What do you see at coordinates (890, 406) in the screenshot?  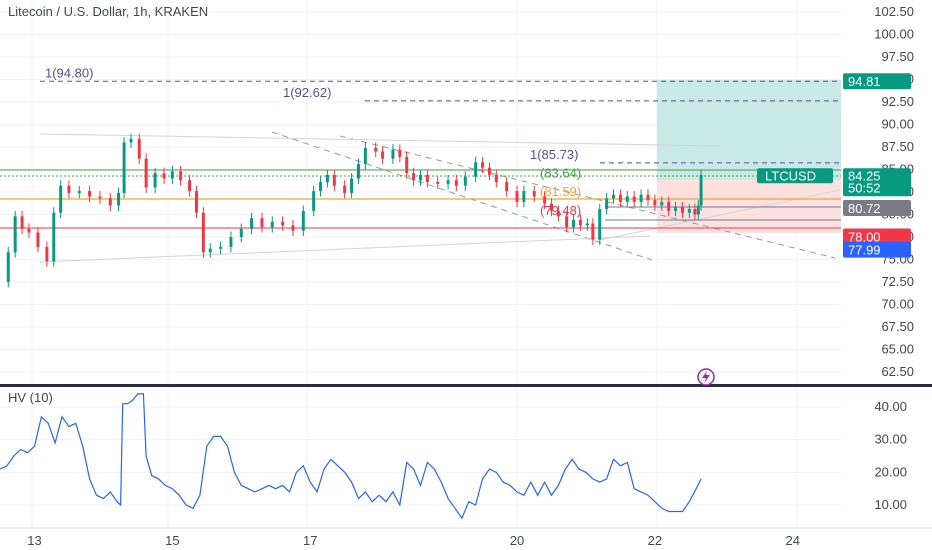 I see `hv-tick-label: 40.00` at bounding box center [890, 406].